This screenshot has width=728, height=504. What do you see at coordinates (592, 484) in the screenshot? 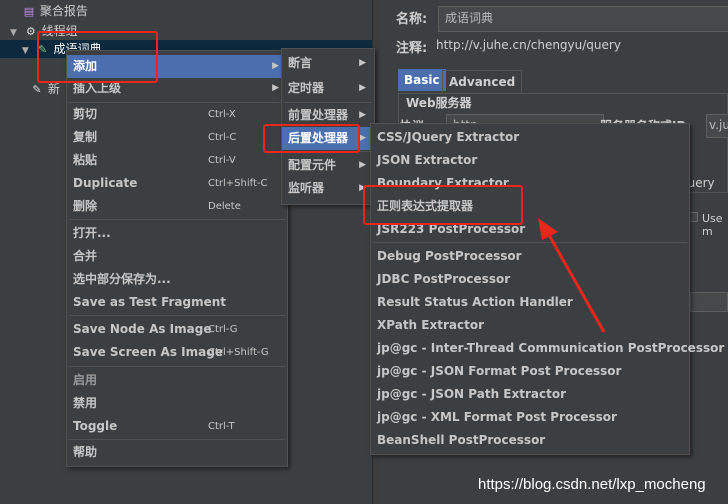
I see `watermark-url: https://blog.csdn.net/lxp_mocheng` at bounding box center [592, 484].